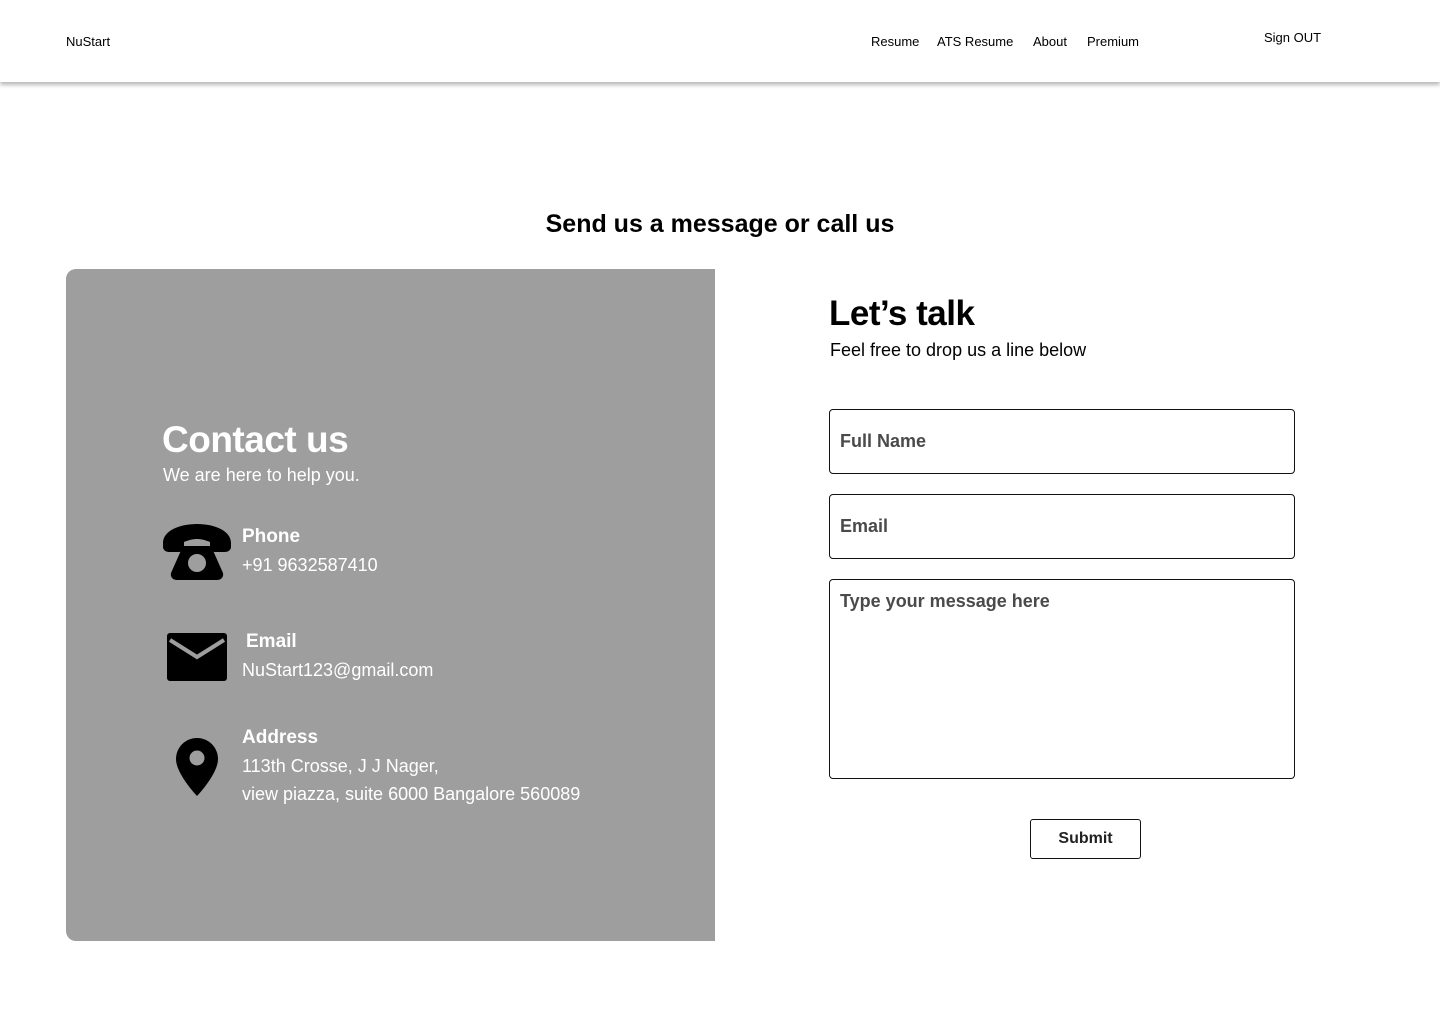 The width and height of the screenshot is (1440, 1024). I want to click on form-title: Let’s talk, so click(902, 313).